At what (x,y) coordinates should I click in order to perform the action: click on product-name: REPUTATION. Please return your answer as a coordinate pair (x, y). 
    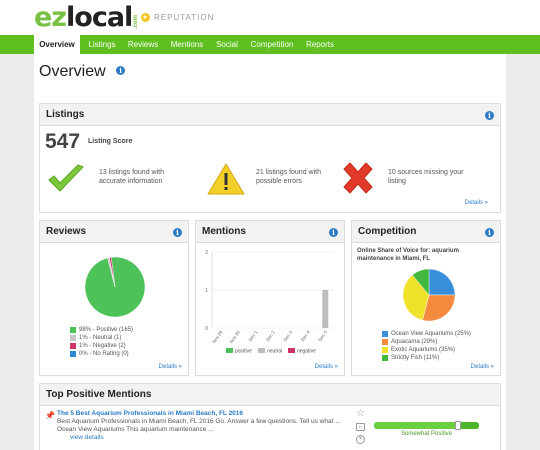
    Looking at the image, I should click on (184, 17).